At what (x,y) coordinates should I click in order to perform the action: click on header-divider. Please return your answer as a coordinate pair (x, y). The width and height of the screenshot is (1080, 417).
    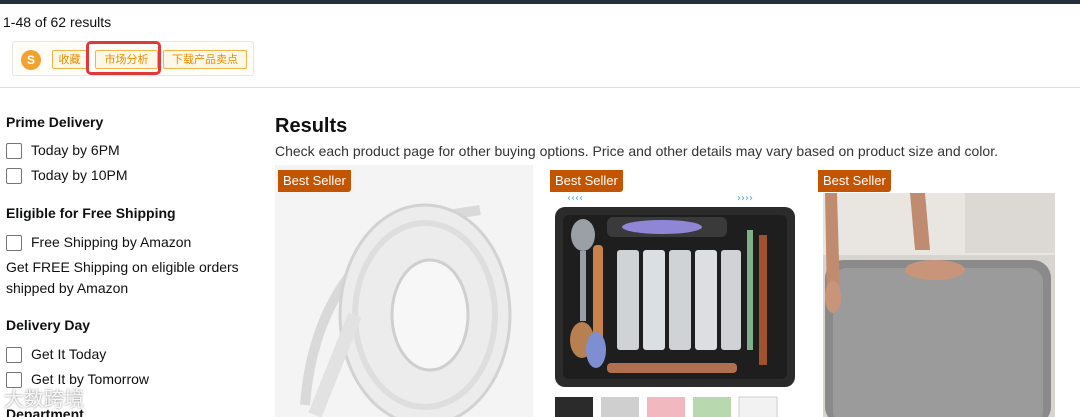
    Looking at the image, I should click on (540, 87).